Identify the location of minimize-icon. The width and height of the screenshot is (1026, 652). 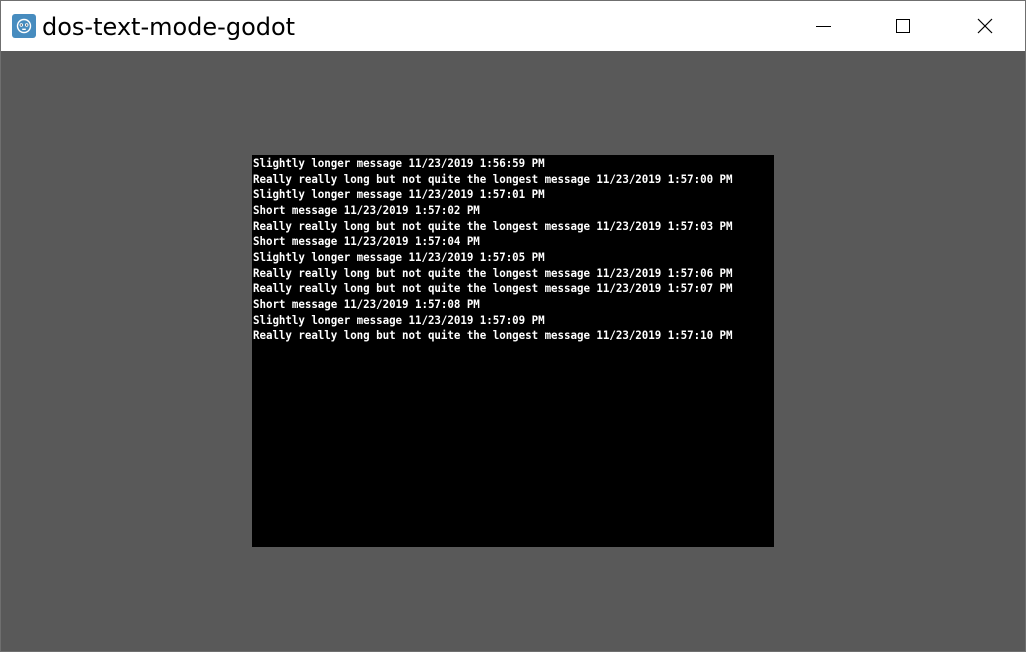
(823, 26).